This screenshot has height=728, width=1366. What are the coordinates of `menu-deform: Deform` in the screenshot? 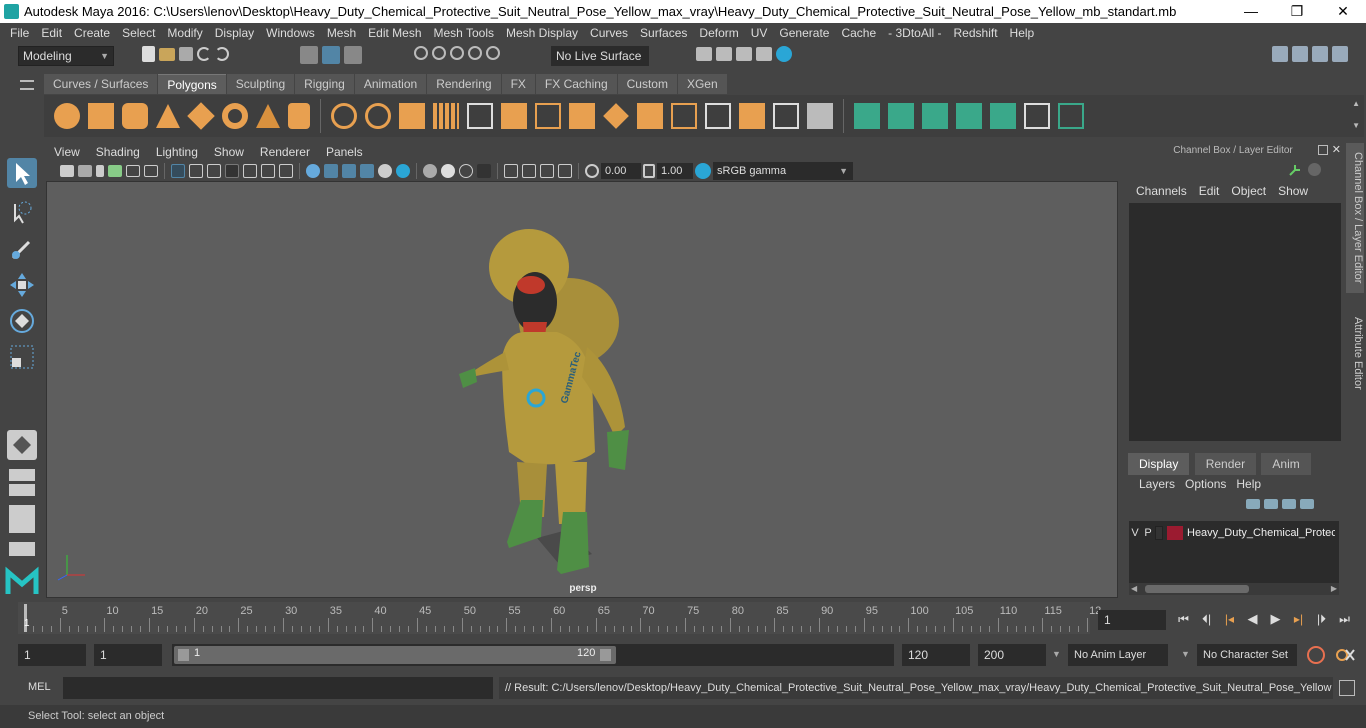 It's located at (718, 33).